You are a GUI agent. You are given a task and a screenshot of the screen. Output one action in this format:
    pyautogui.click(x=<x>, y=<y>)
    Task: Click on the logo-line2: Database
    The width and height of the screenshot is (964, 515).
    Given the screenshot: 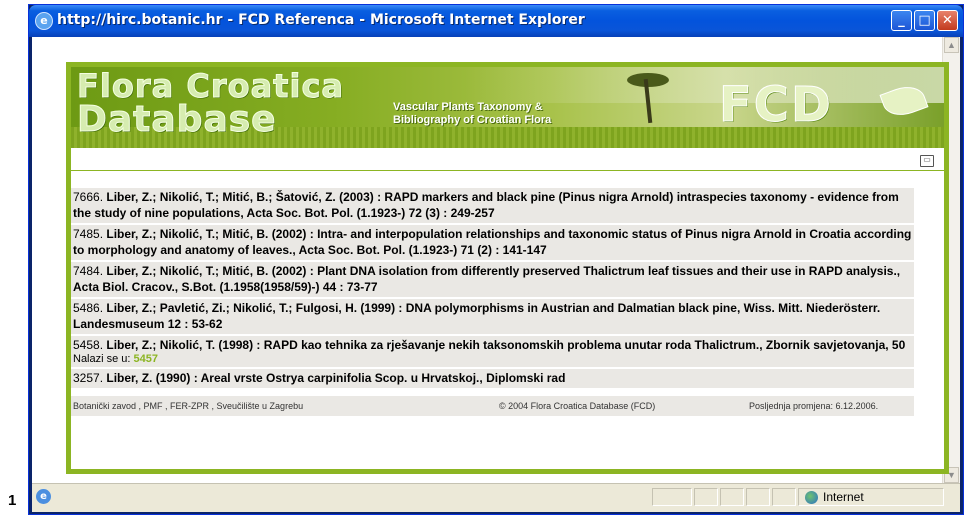 What is the action you would take?
    pyautogui.click(x=177, y=119)
    